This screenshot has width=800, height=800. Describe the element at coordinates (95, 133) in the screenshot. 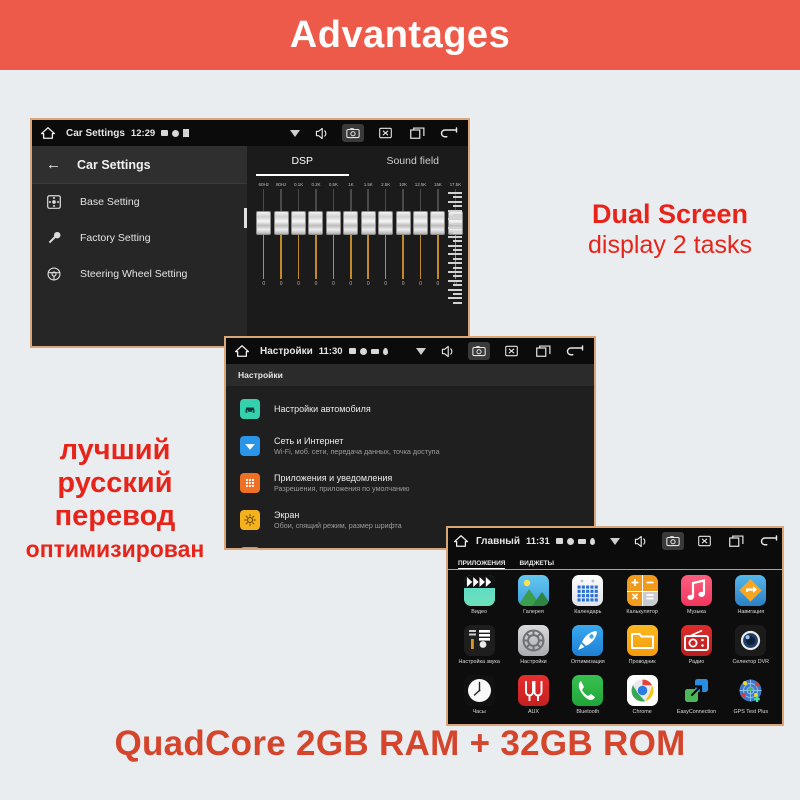

I see `statusbar-title: Car Settings` at that location.